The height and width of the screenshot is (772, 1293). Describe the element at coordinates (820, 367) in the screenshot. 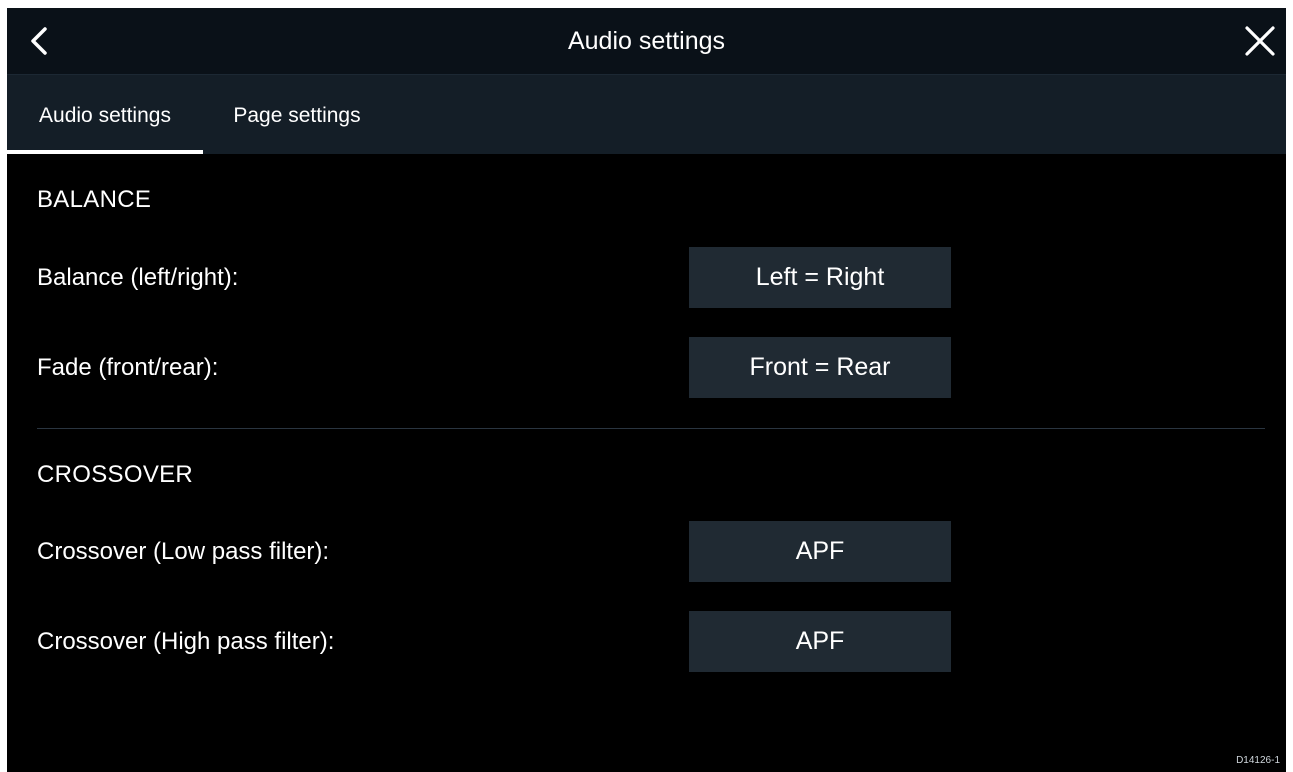

I see `fade-value-button: Front = Rear` at that location.